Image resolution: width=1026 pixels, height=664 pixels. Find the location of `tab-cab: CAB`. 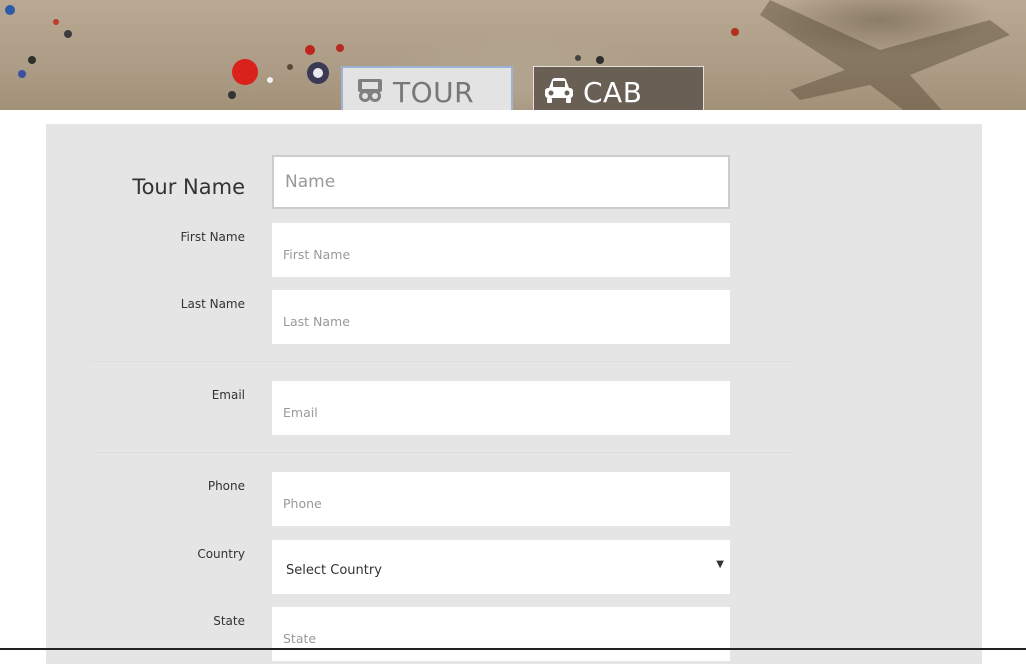

tab-cab: CAB is located at coordinates (618, 88).